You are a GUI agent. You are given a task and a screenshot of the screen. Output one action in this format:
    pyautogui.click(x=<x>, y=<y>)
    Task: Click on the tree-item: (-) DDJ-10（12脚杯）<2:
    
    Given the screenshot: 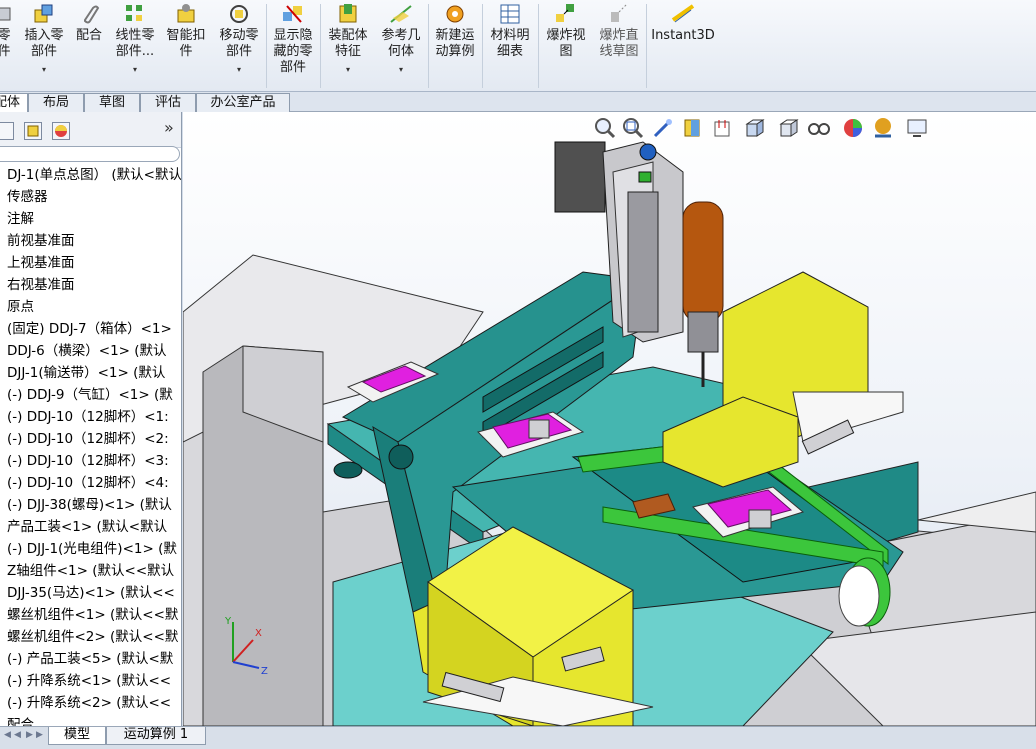 What is the action you would take?
    pyautogui.click(x=90, y=439)
    